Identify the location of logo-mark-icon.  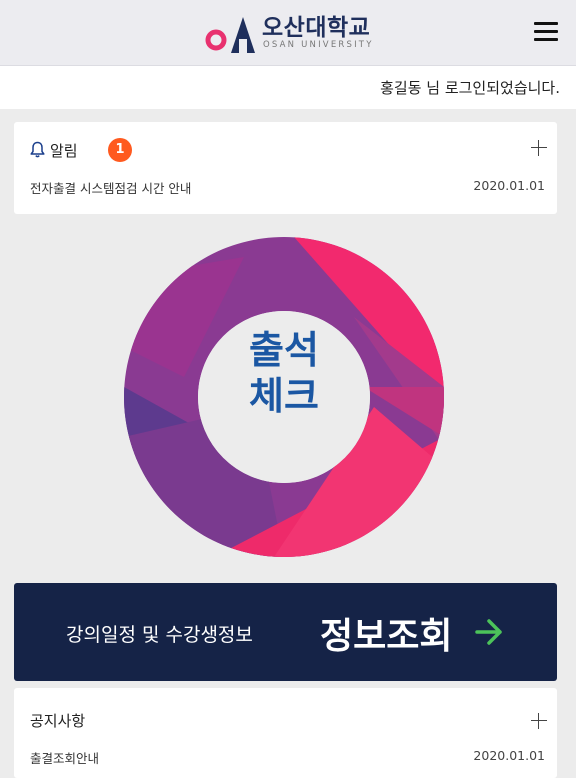
(230, 35).